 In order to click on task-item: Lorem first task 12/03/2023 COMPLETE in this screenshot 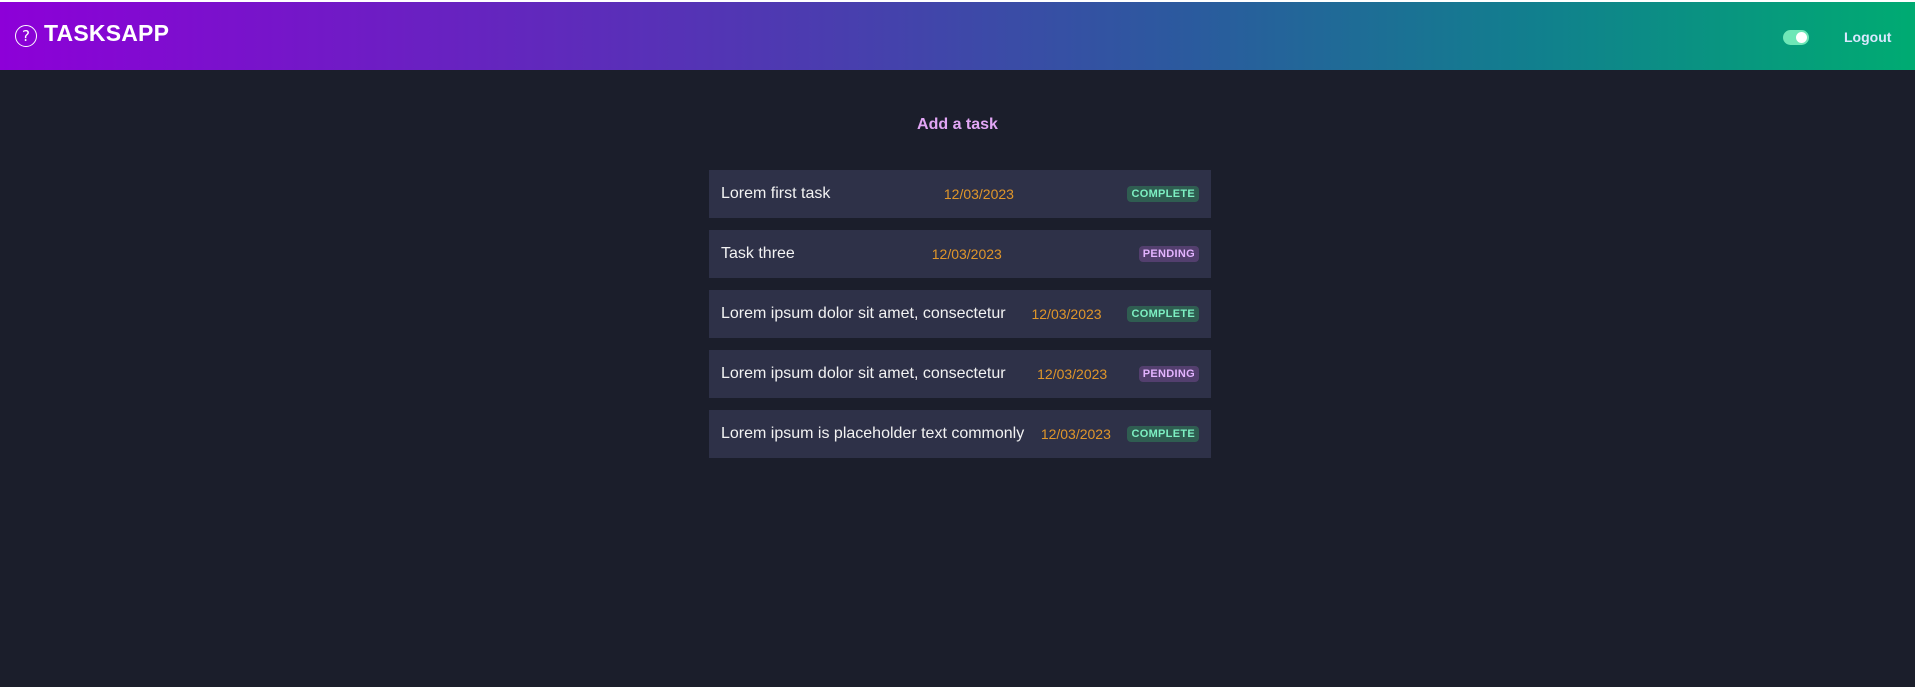, I will do `click(960, 194)`.